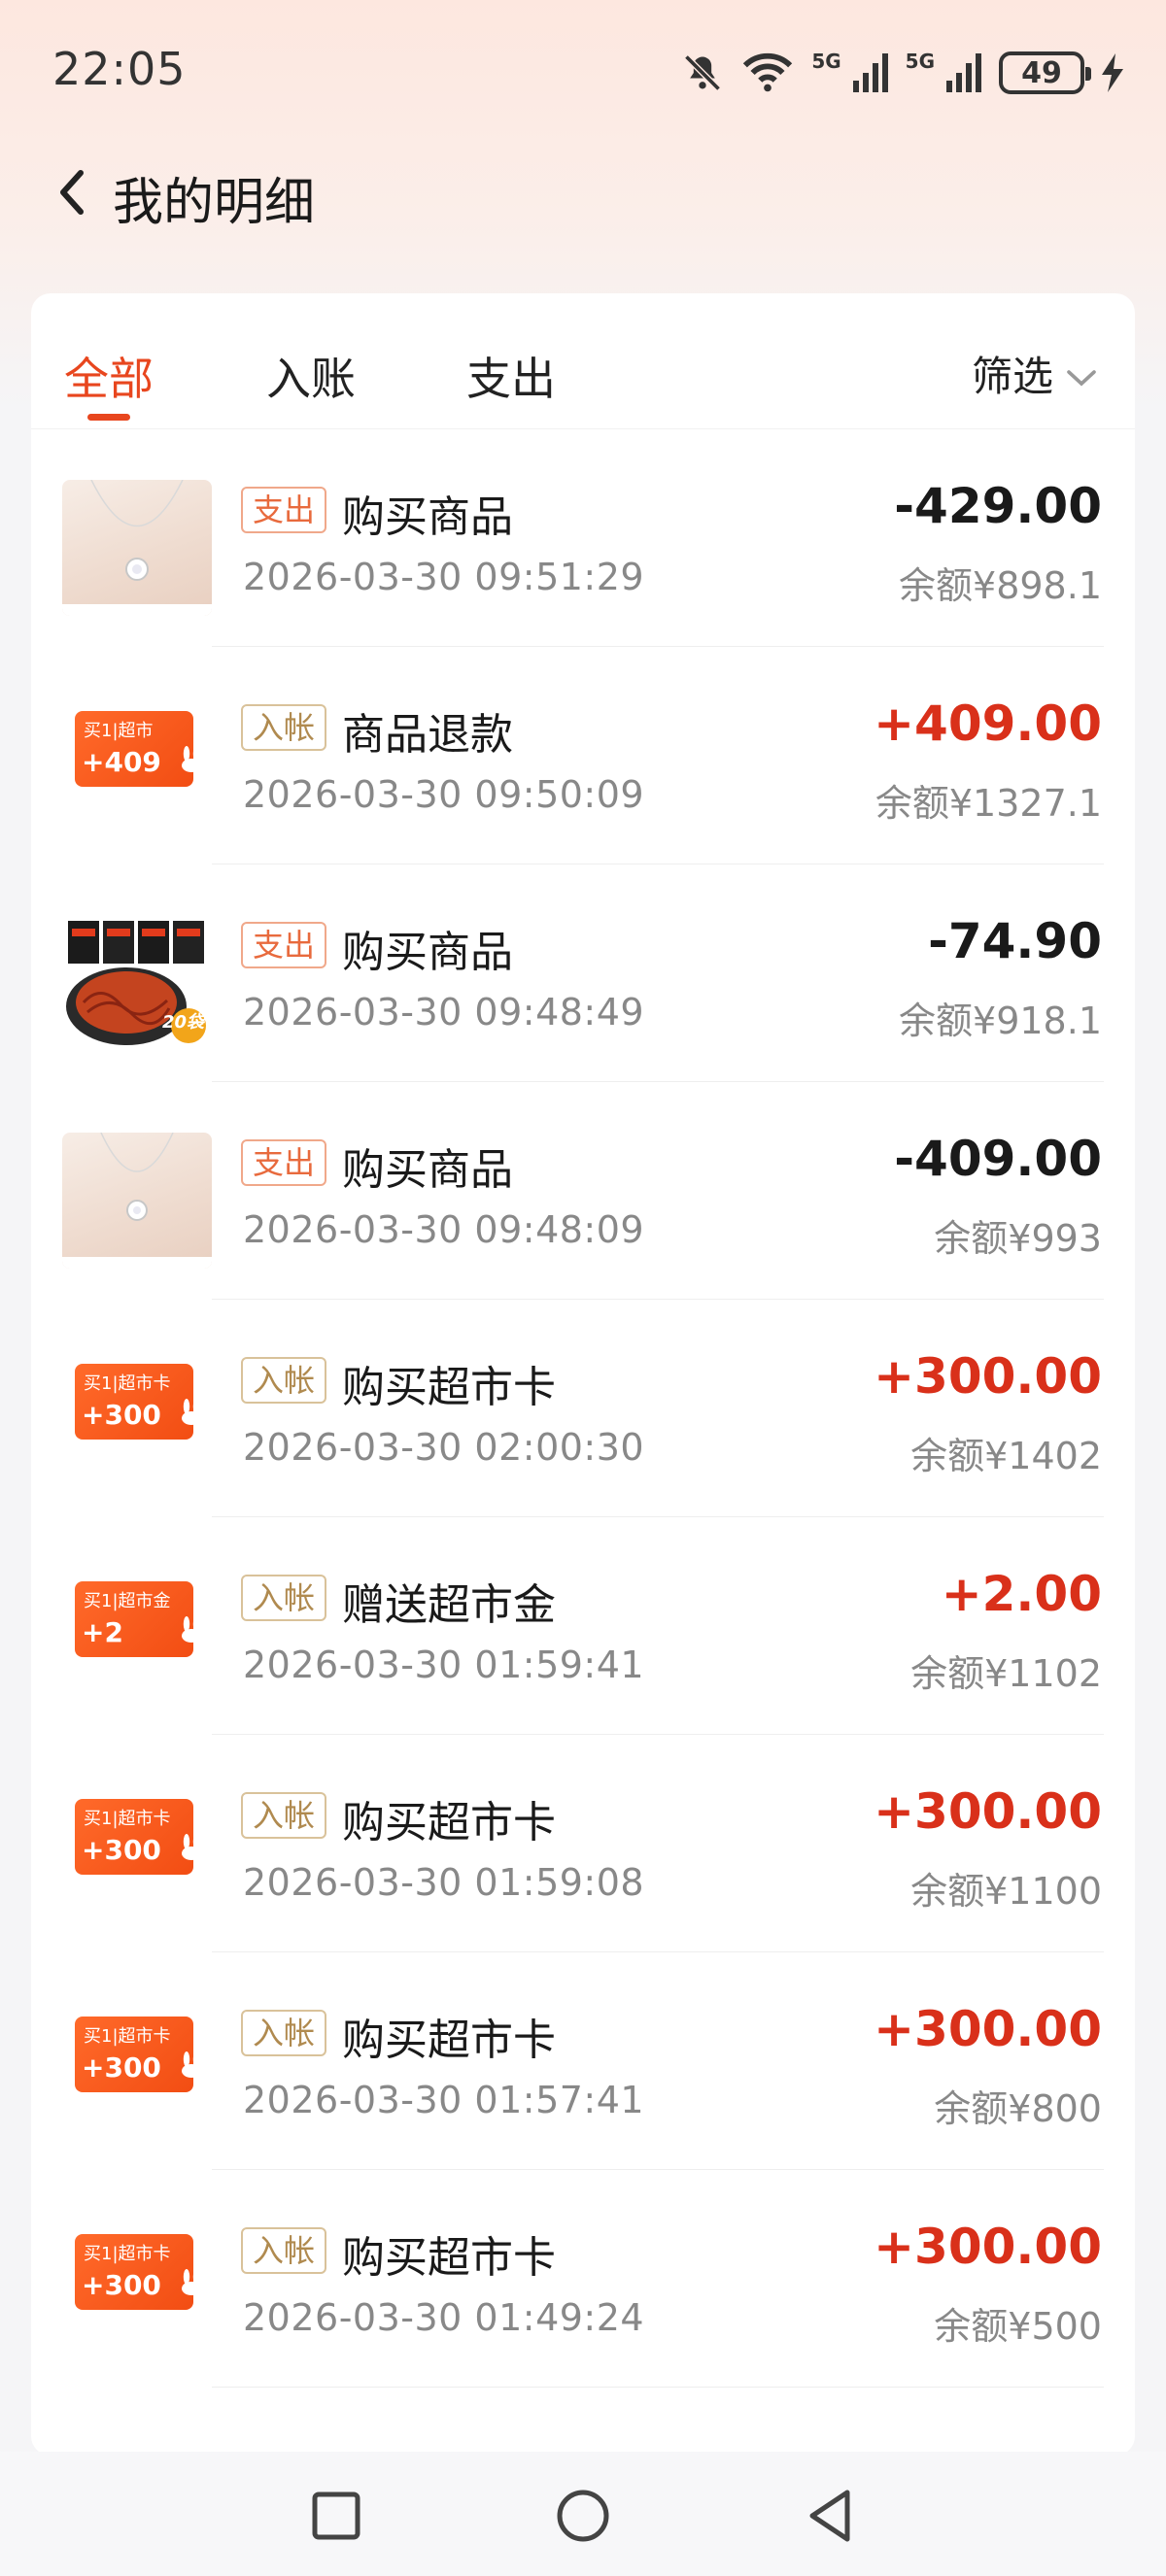  I want to click on card-label: 买1|超市, so click(119, 731).